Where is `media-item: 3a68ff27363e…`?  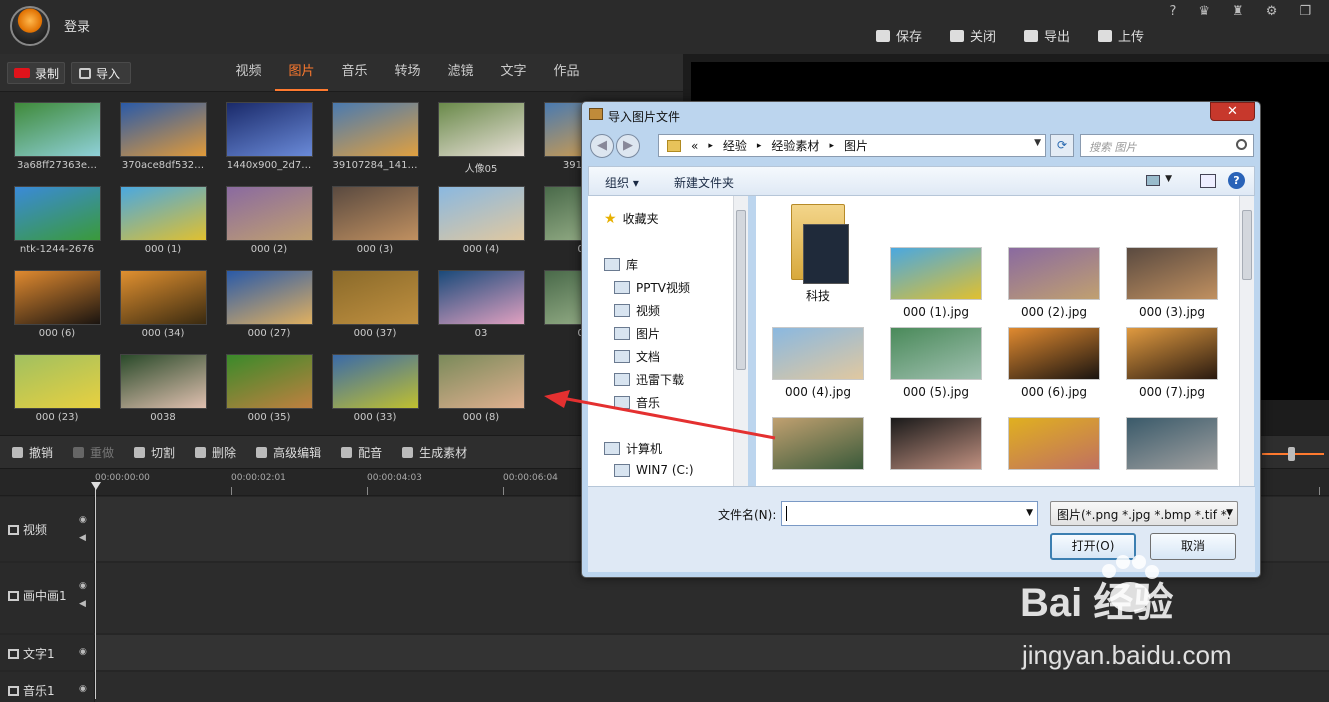 media-item: 3a68ff27363e… is located at coordinates (57, 136).